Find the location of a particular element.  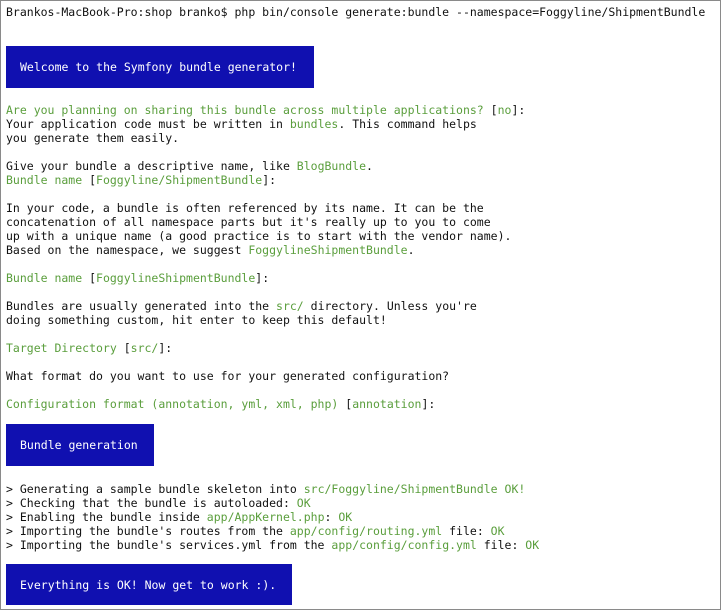

bundle-generation-banner-text: Bundle generation is located at coordinates (79, 445).